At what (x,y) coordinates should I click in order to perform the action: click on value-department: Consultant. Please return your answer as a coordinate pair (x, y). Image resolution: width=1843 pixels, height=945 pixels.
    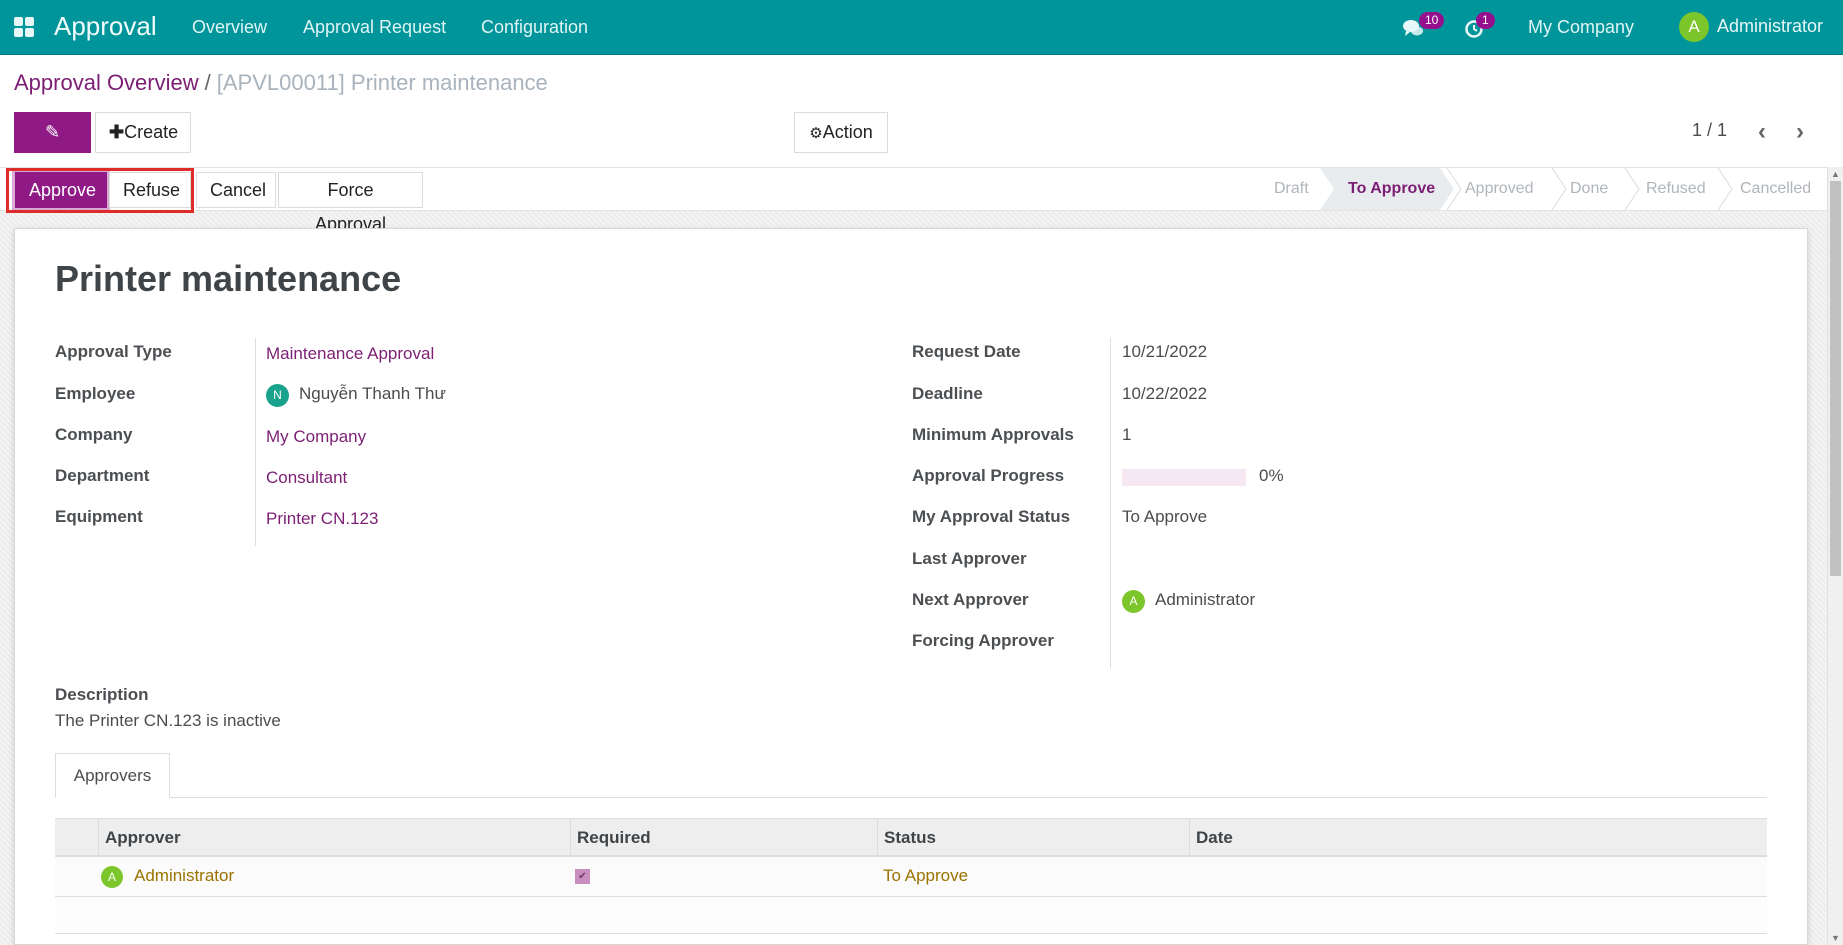
    Looking at the image, I should click on (306, 478).